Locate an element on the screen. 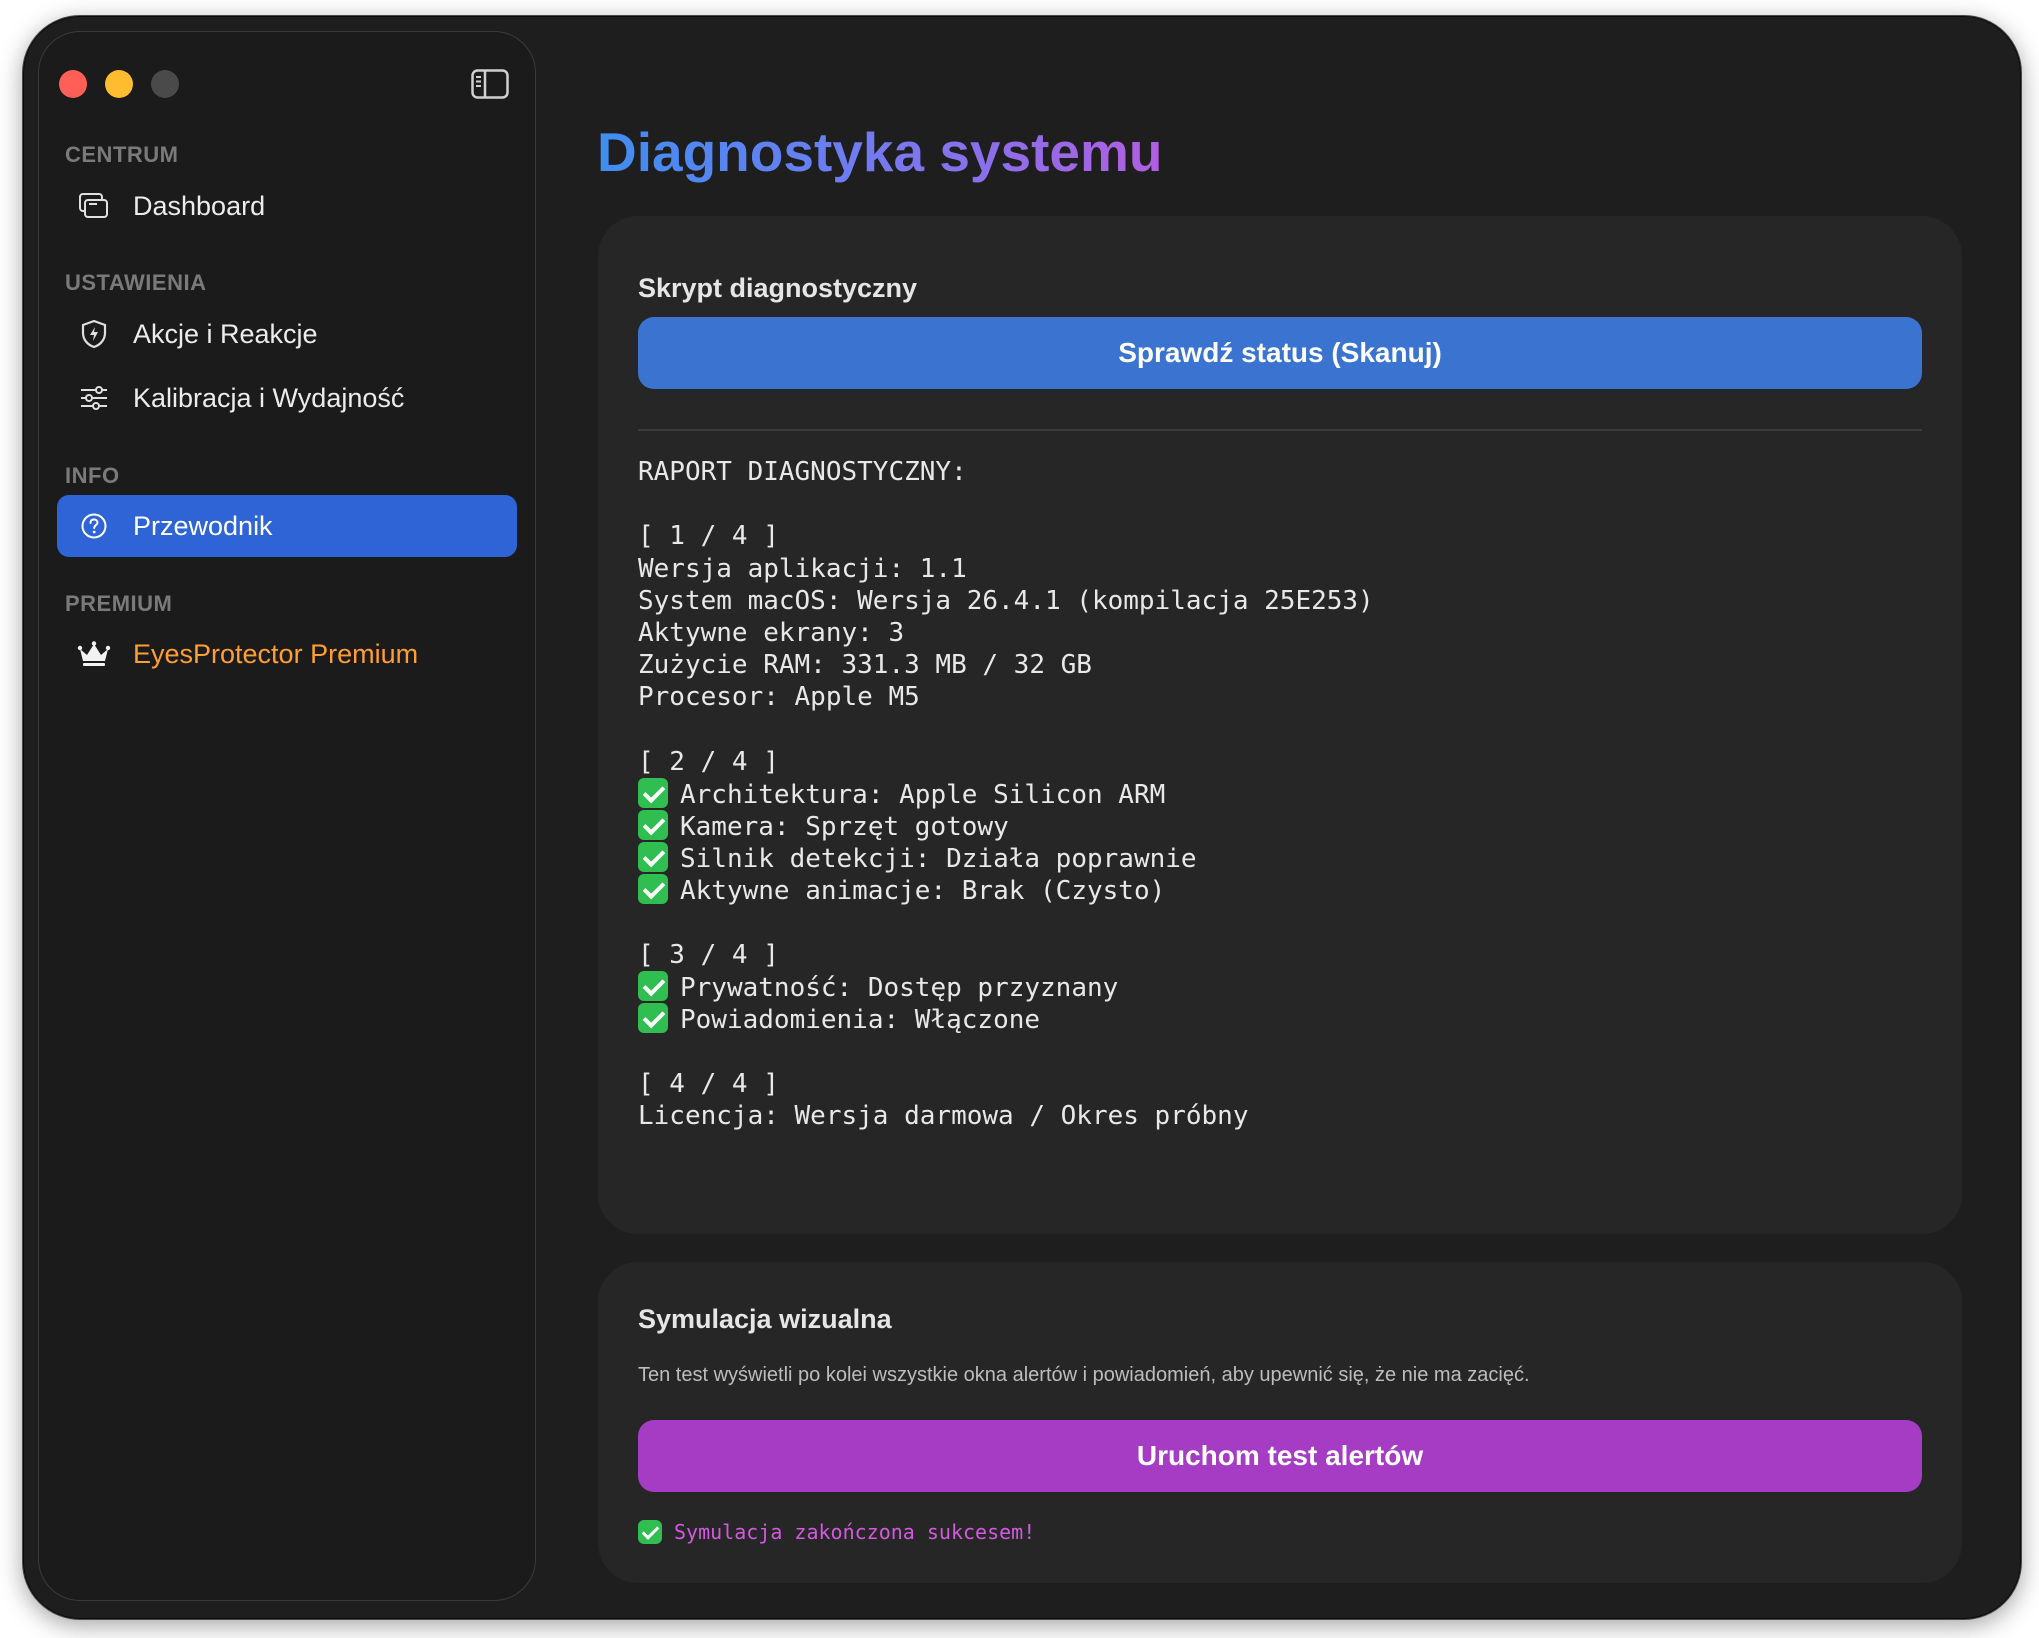  report-line-text: [ 3 / 4 ] is located at coordinates (708, 954).